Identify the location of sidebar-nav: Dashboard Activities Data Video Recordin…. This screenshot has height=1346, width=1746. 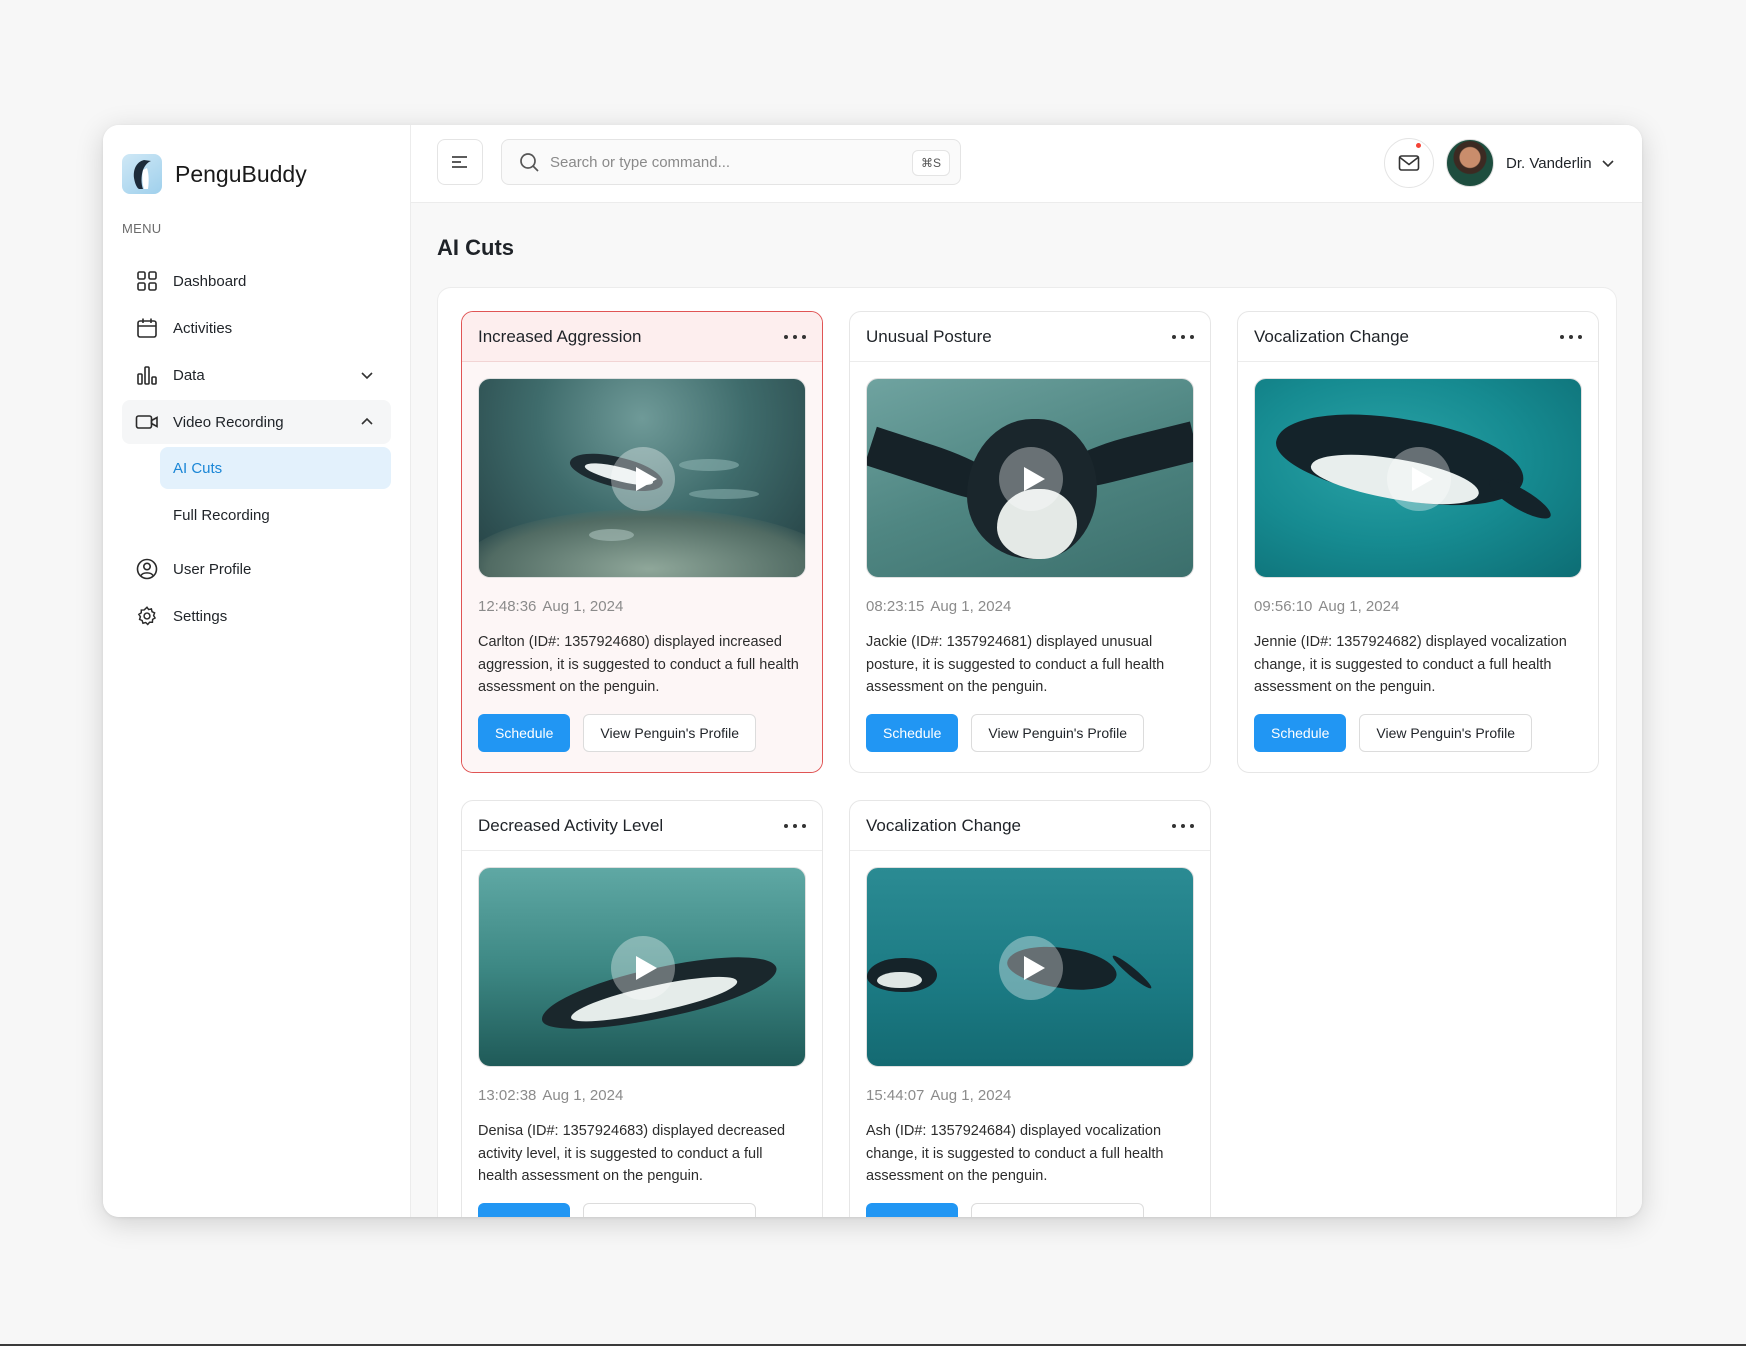
(256, 450).